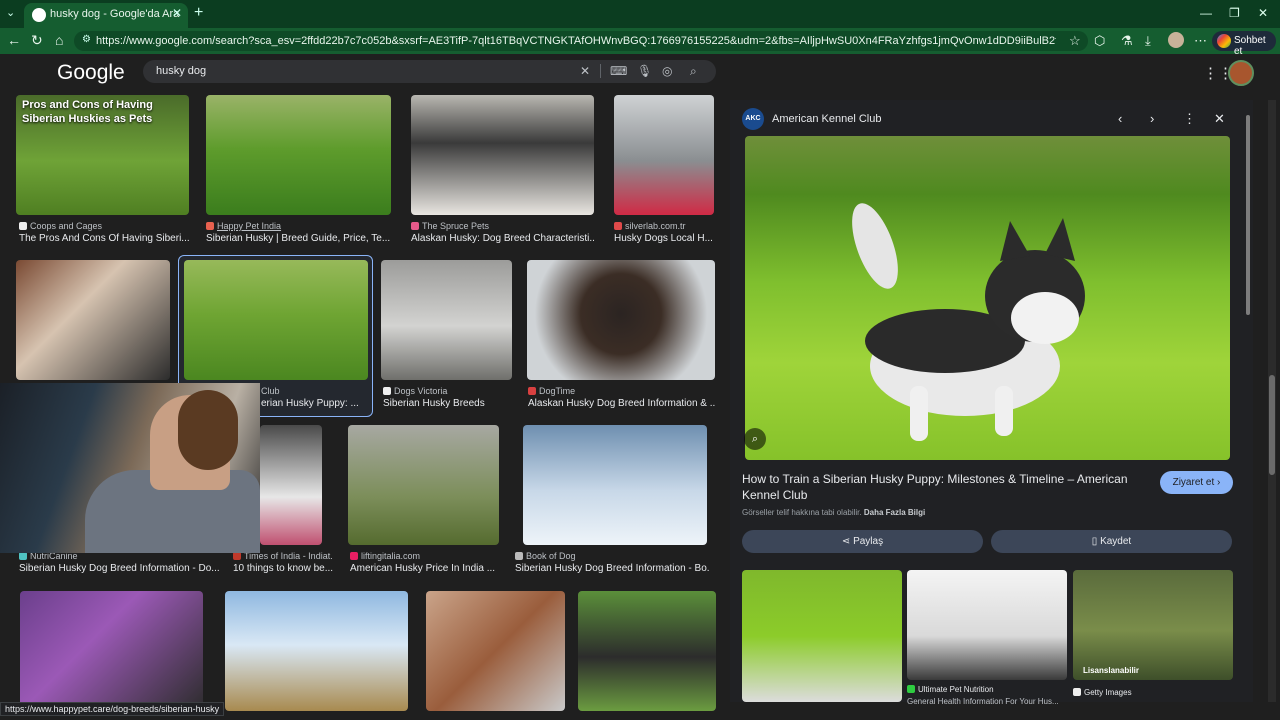 The image size is (1280, 720). Describe the element at coordinates (1241, 73) in the screenshot. I see `account-avatar` at that location.